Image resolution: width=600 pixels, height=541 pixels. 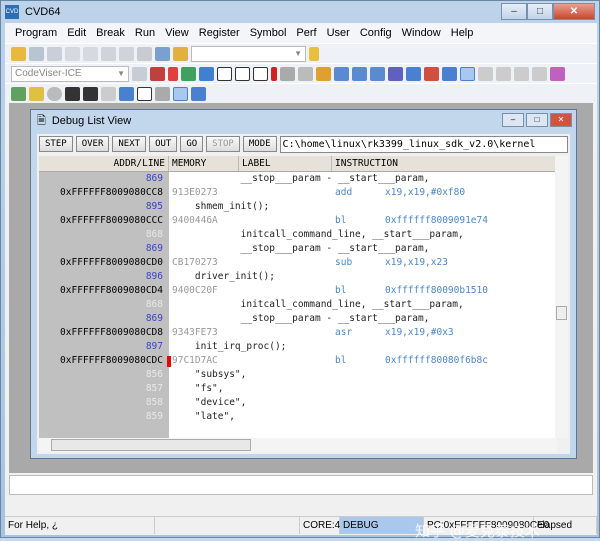 I want to click on open-icon, so click(x=18, y=53).